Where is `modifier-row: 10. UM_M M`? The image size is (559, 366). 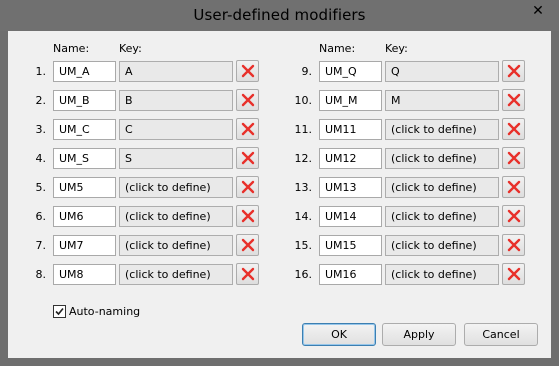 modifier-row: 10. UM_M M is located at coordinates (404, 100).